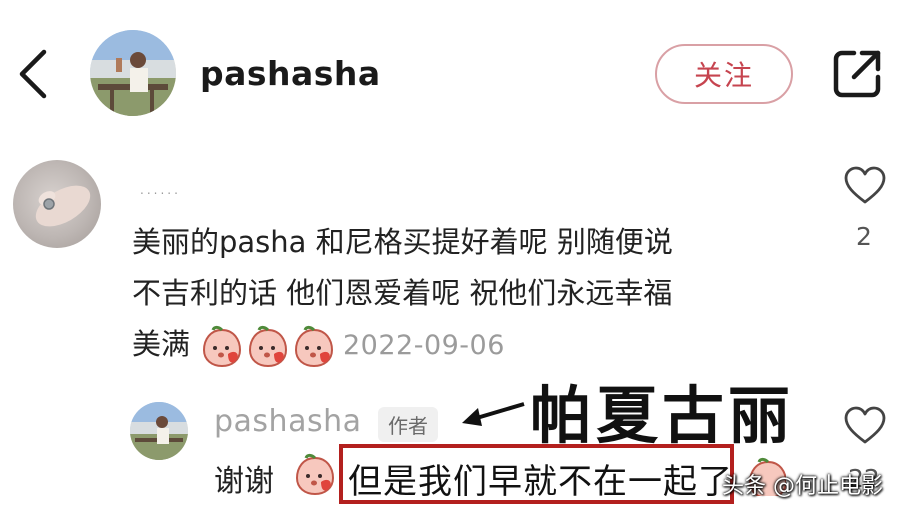 Image resolution: width=903 pixels, height=510 pixels. Describe the element at coordinates (424, 345) in the screenshot. I see `comment-date: 2022-09-06` at that location.